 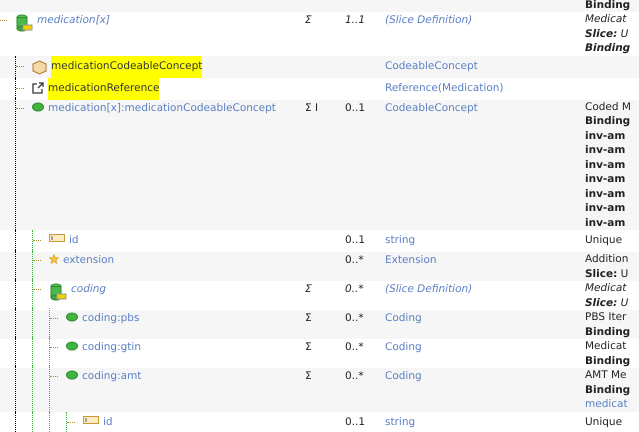 I want to click on description-text: Addition, so click(x=606, y=259).